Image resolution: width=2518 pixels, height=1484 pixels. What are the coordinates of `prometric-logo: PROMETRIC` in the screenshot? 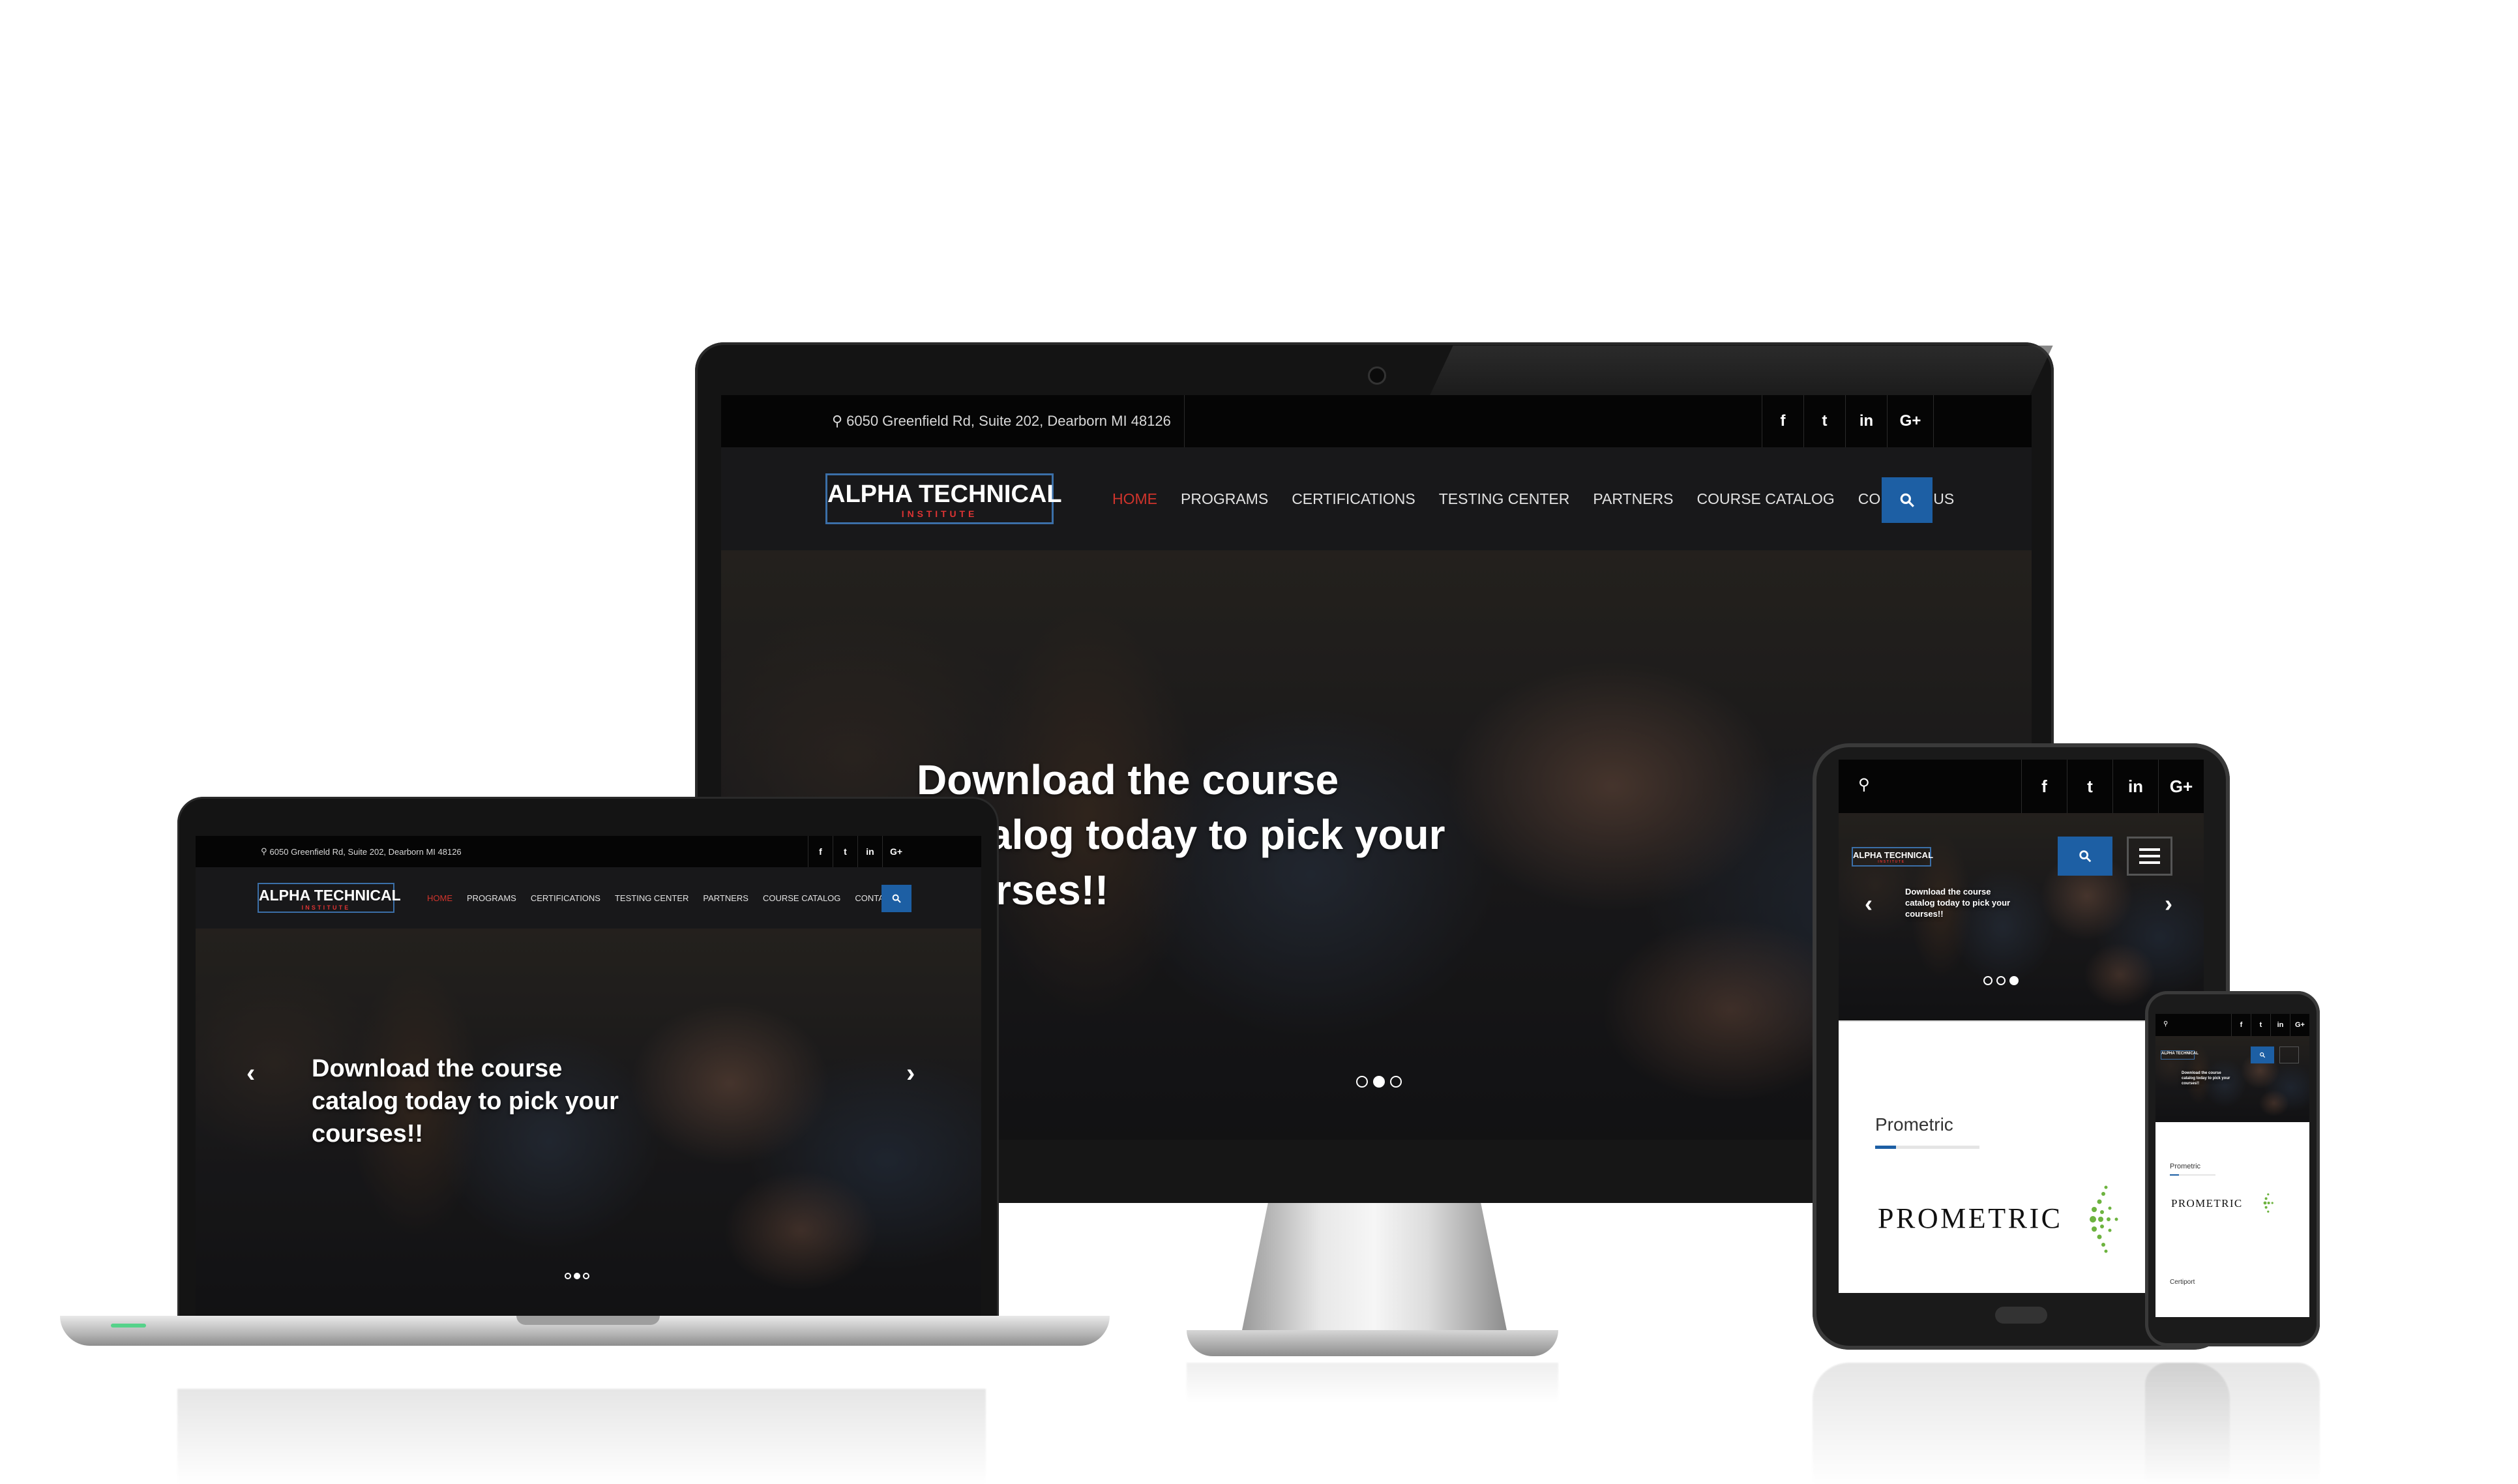 It's located at (1970, 1218).